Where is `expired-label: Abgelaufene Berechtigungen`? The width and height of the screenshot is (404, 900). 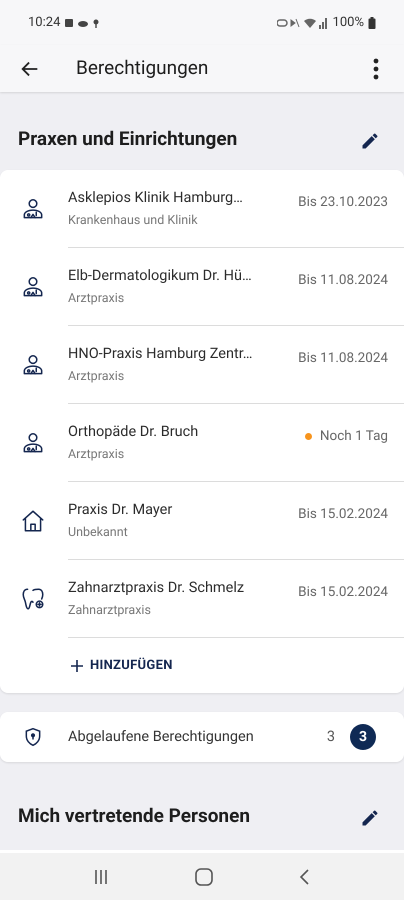
expired-label: Abgelaufene Berechtigungen is located at coordinates (161, 737).